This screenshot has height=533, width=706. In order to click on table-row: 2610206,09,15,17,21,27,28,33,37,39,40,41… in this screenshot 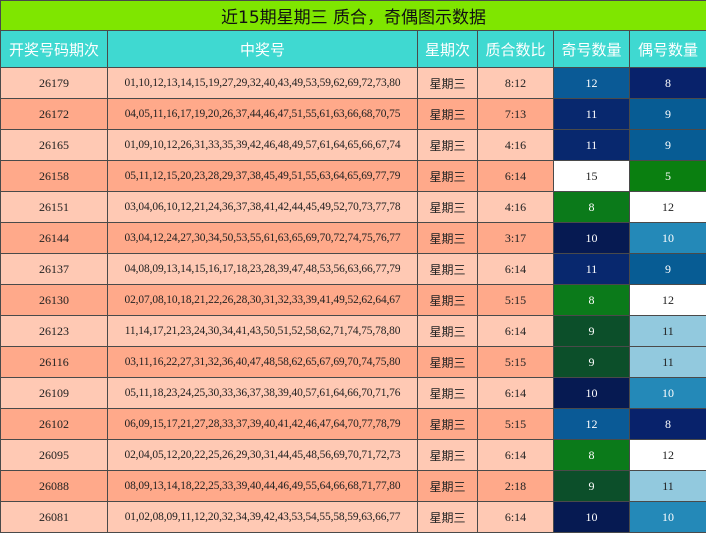, I will do `click(353, 424)`.